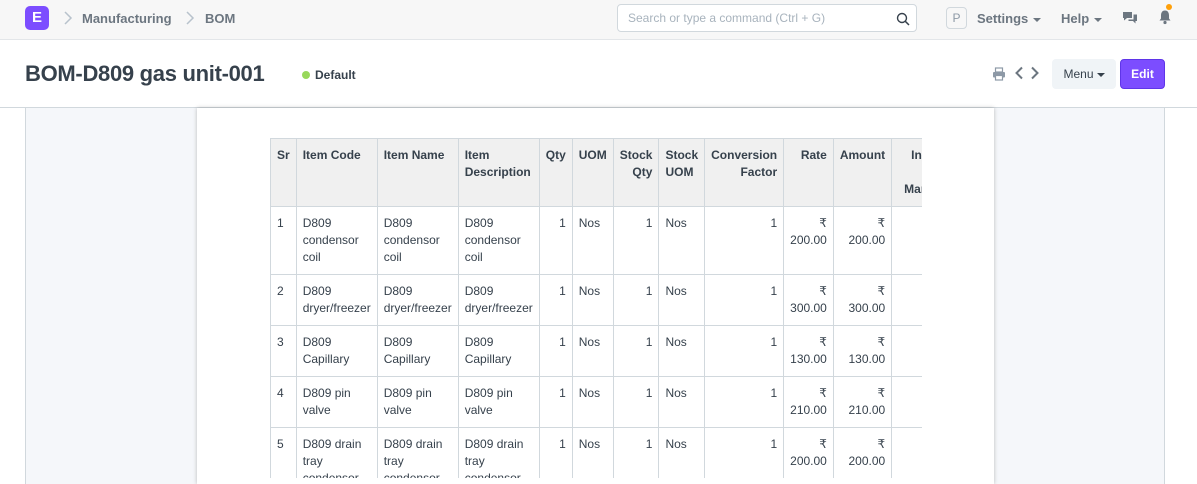  Describe the element at coordinates (1019, 73) in the screenshot. I see `chevron-left-icon` at that location.